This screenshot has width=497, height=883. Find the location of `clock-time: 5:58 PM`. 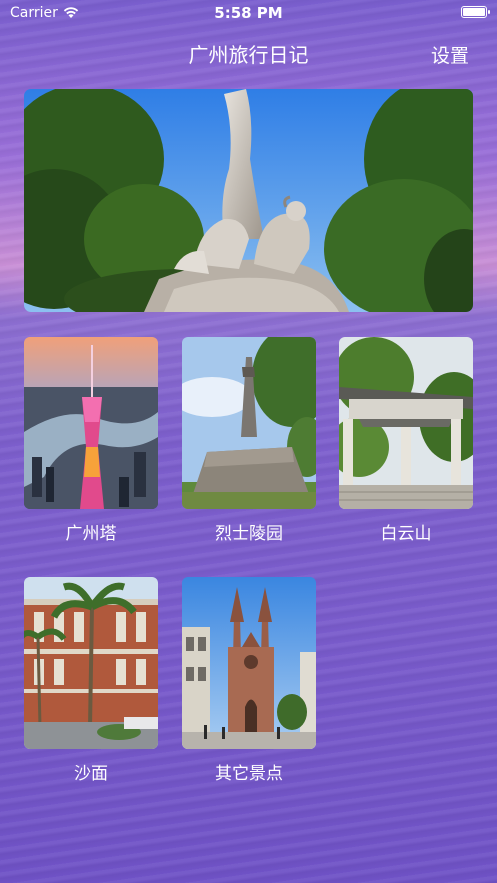

clock-time: 5:58 PM is located at coordinates (248, 13).